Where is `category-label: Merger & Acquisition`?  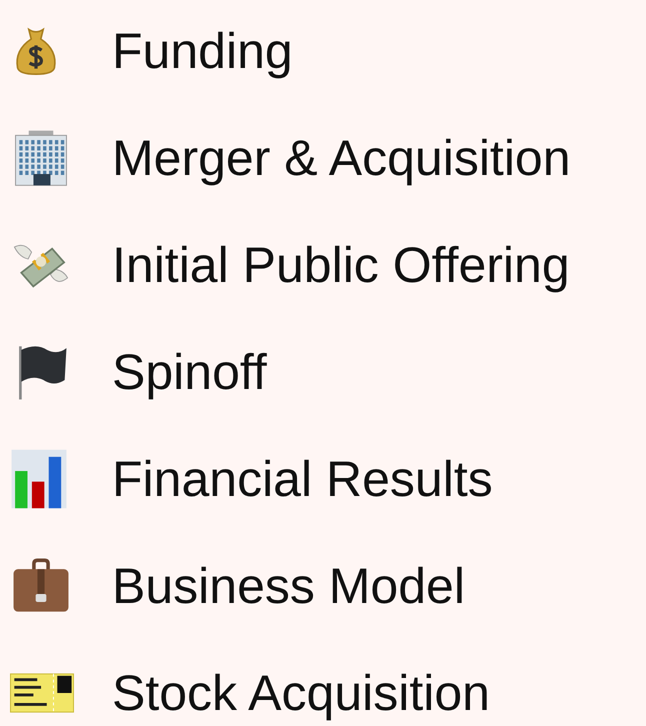 category-label: Merger & Acquisition is located at coordinates (341, 157).